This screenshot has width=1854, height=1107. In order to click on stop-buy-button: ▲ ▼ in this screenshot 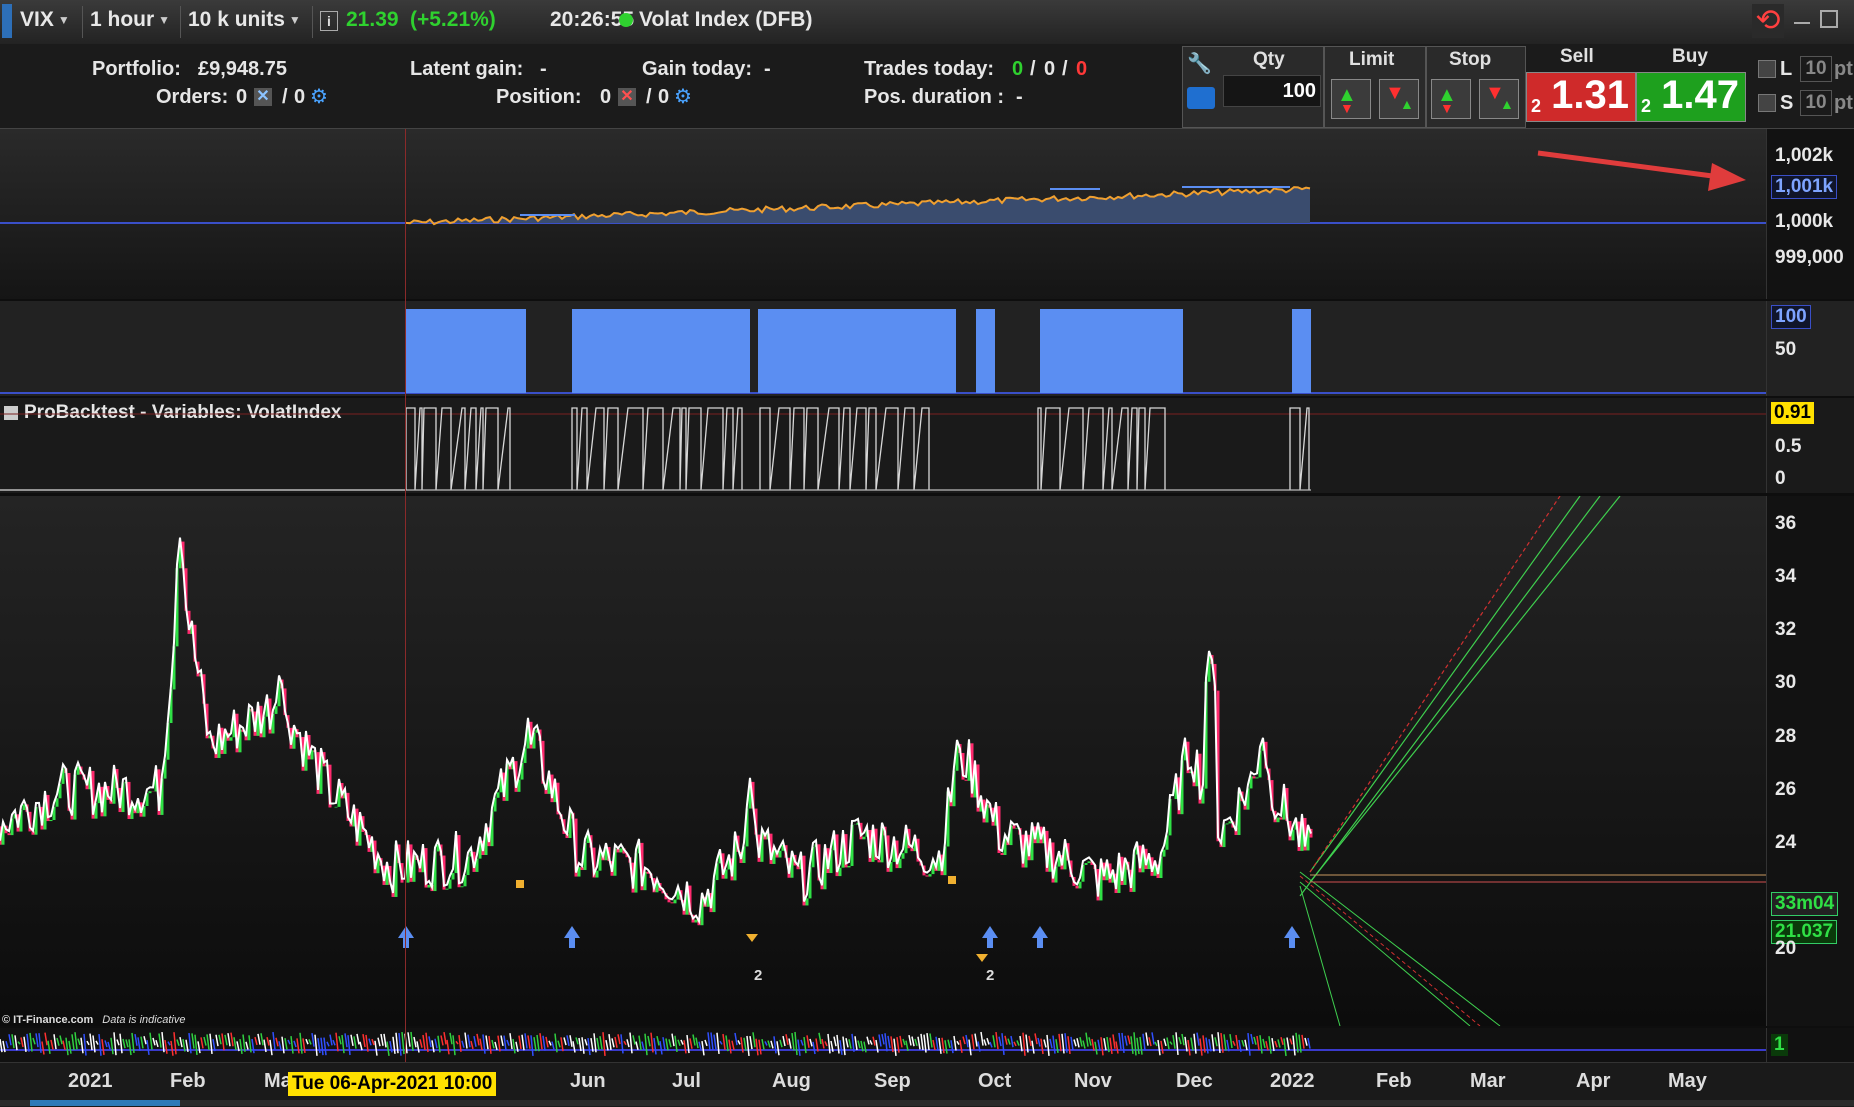, I will do `click(1451, 99)`.